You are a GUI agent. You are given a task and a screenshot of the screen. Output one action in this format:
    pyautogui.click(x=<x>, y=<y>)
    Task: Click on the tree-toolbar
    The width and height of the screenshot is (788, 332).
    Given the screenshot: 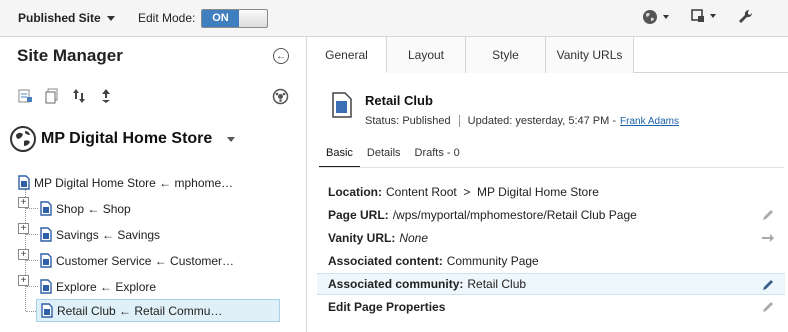 What is the action you would take?
    pyautogui.click(x=65, y=96)
    